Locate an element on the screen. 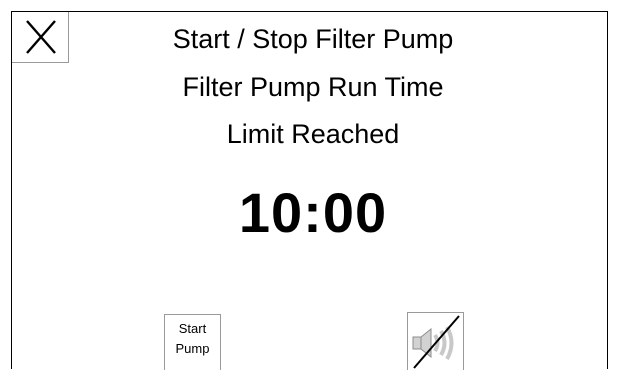 The width and height of the screenshot is (618, 371). mute-button is located at coordinates (435, 341).